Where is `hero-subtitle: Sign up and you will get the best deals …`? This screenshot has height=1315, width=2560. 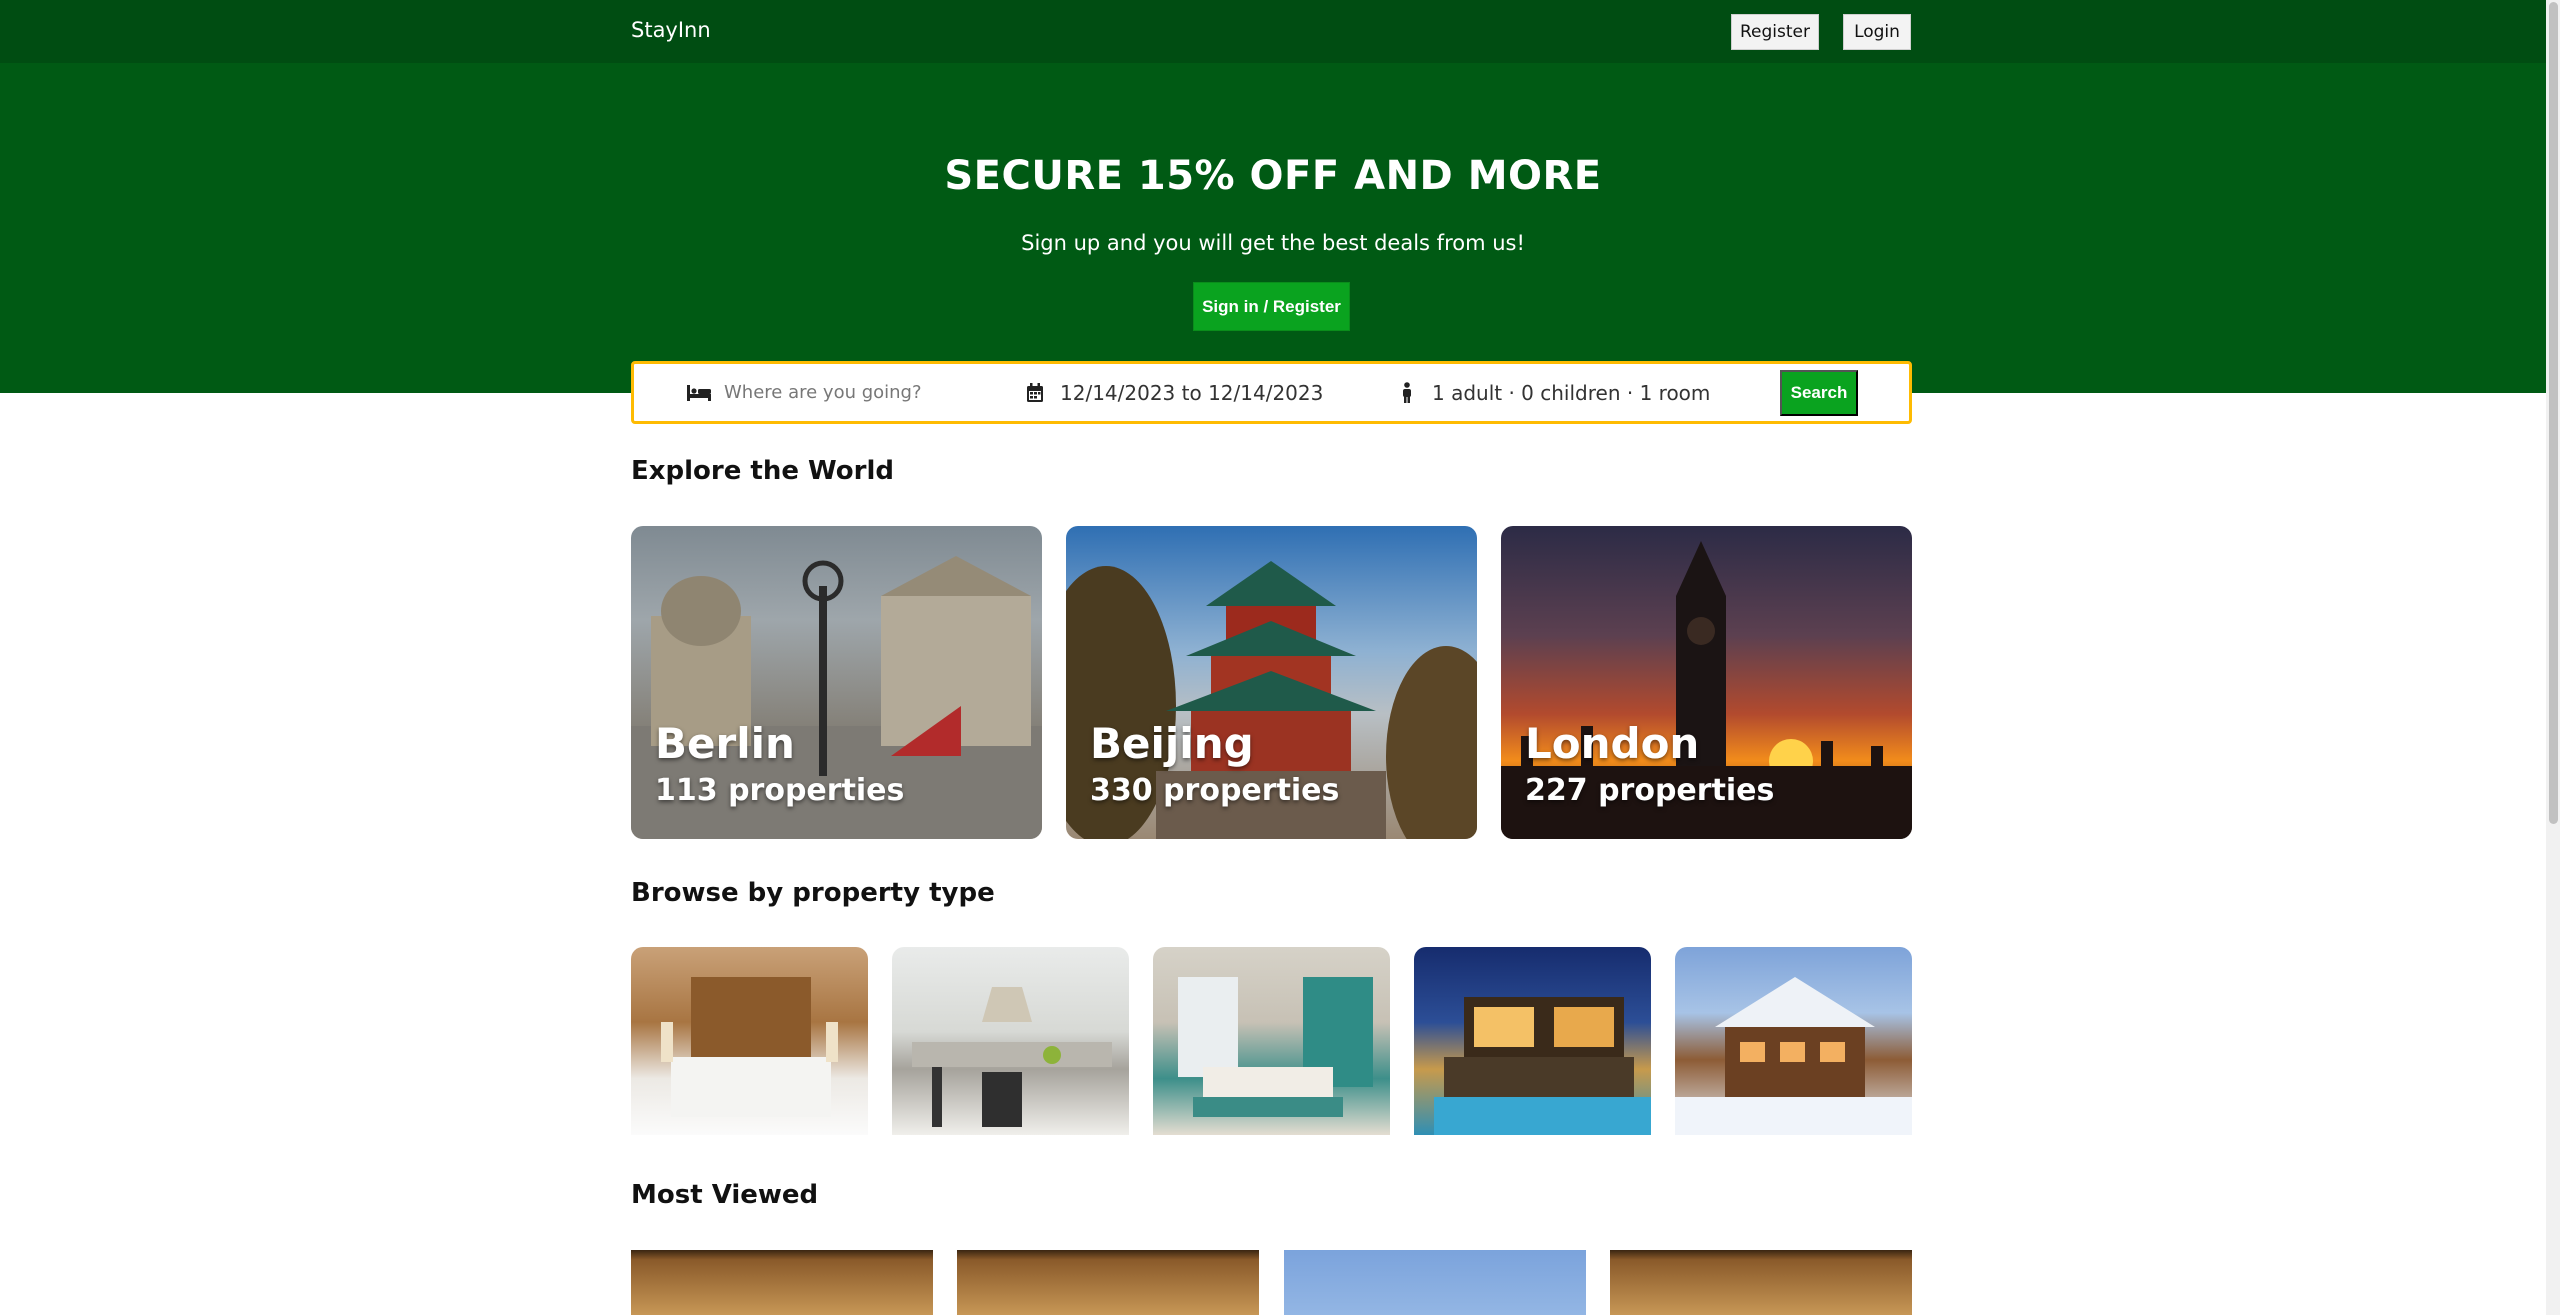 hero-subtitle: Sign up and you will get the best deals … is located at coordinates (1273, 243).